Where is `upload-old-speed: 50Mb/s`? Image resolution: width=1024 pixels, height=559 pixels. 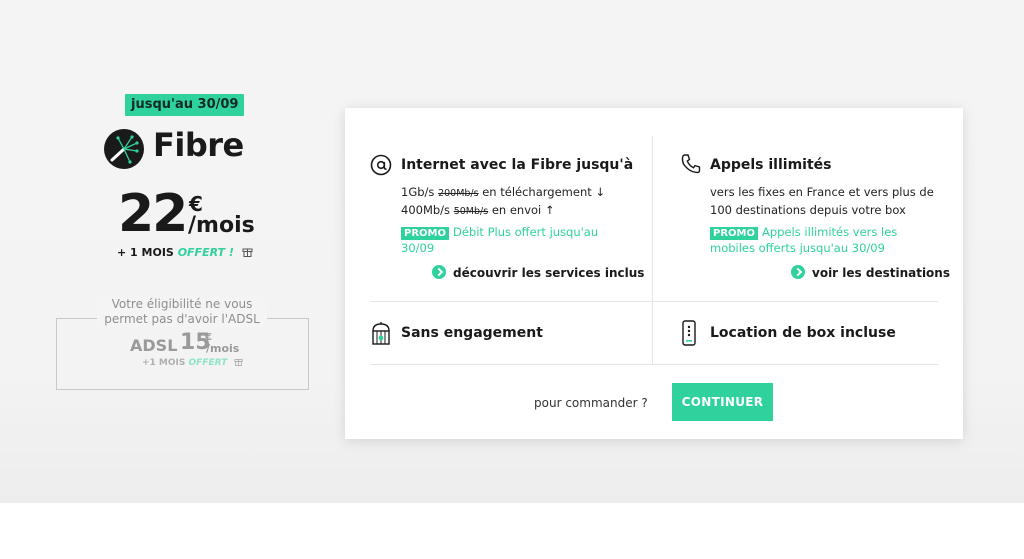
upload-old-speed: 50Mb/s is located at coordinates (471, 211).